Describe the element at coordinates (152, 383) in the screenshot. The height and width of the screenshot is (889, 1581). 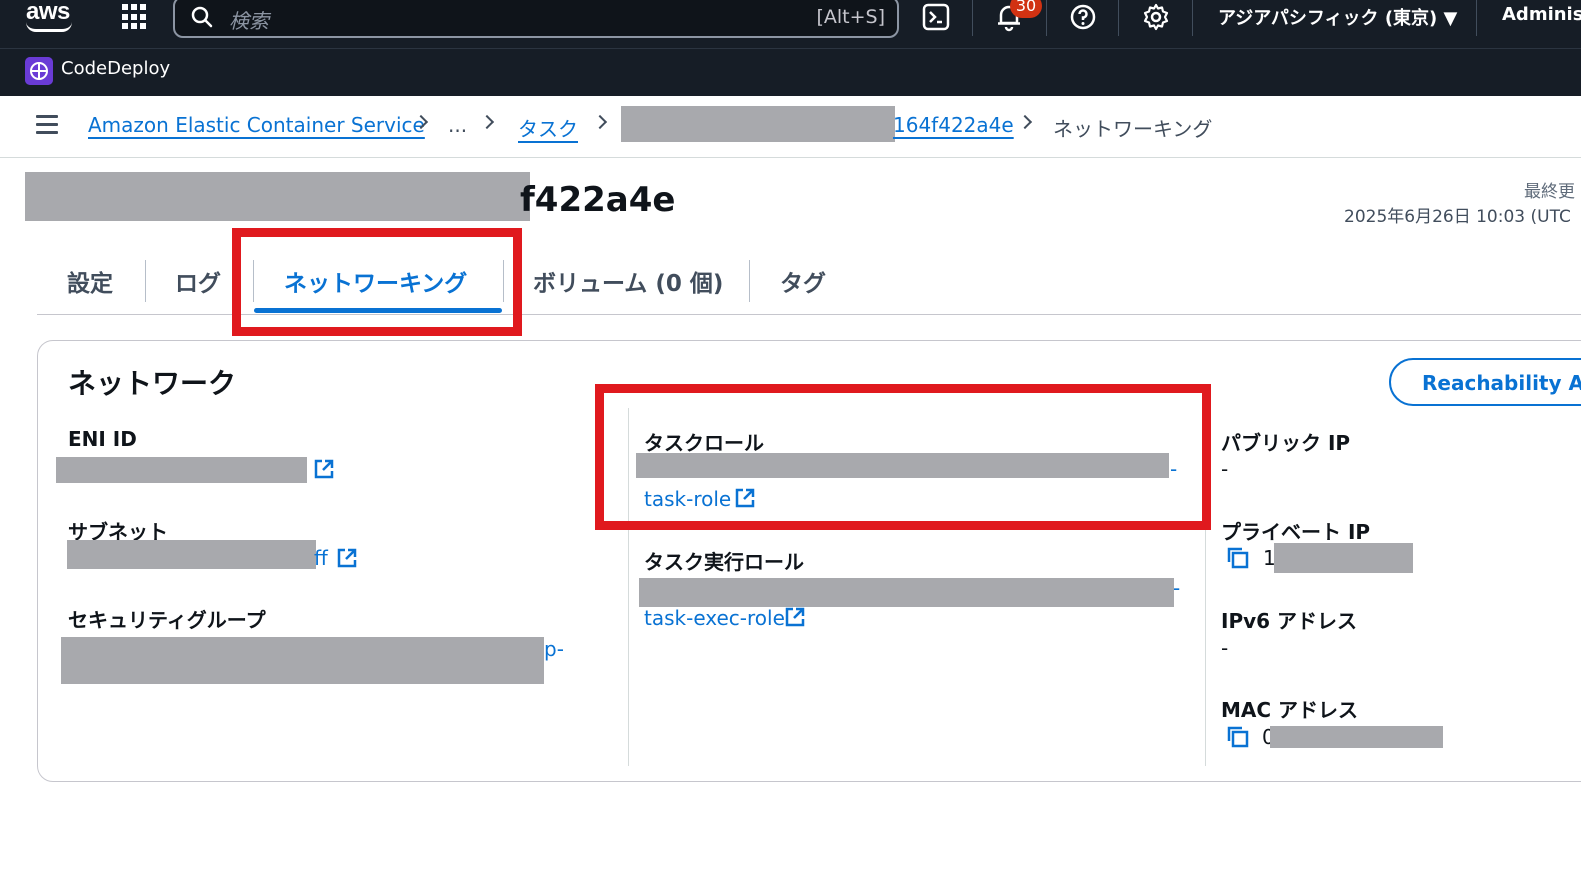
I see `network-section-title: ネットワーク` at that location.